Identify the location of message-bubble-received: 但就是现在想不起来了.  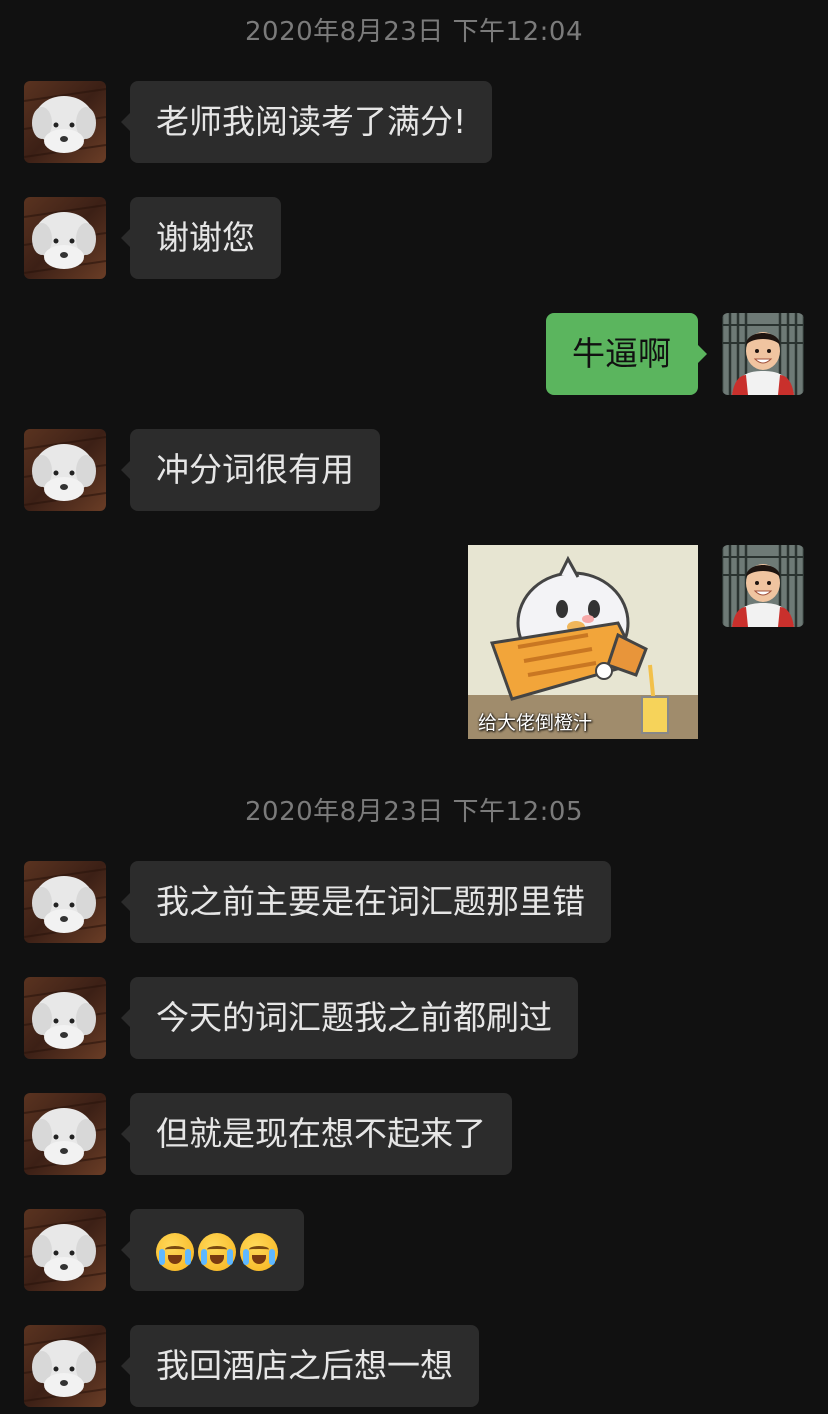
(316, 1134).